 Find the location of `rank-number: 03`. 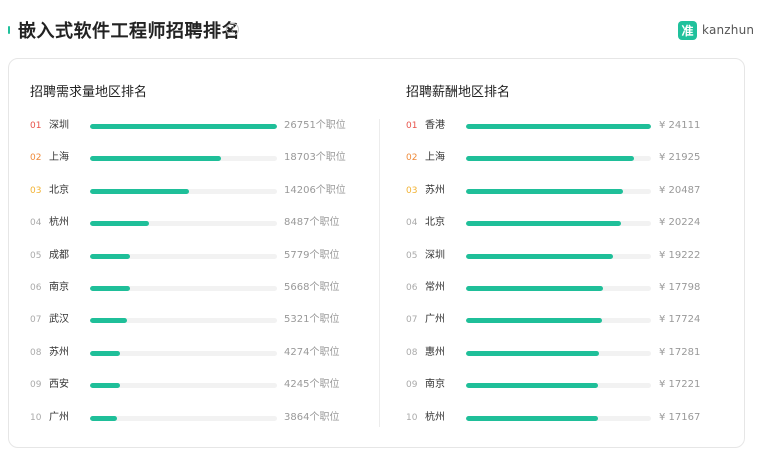

rank-number: 03 is located at coordinates (36, 190).